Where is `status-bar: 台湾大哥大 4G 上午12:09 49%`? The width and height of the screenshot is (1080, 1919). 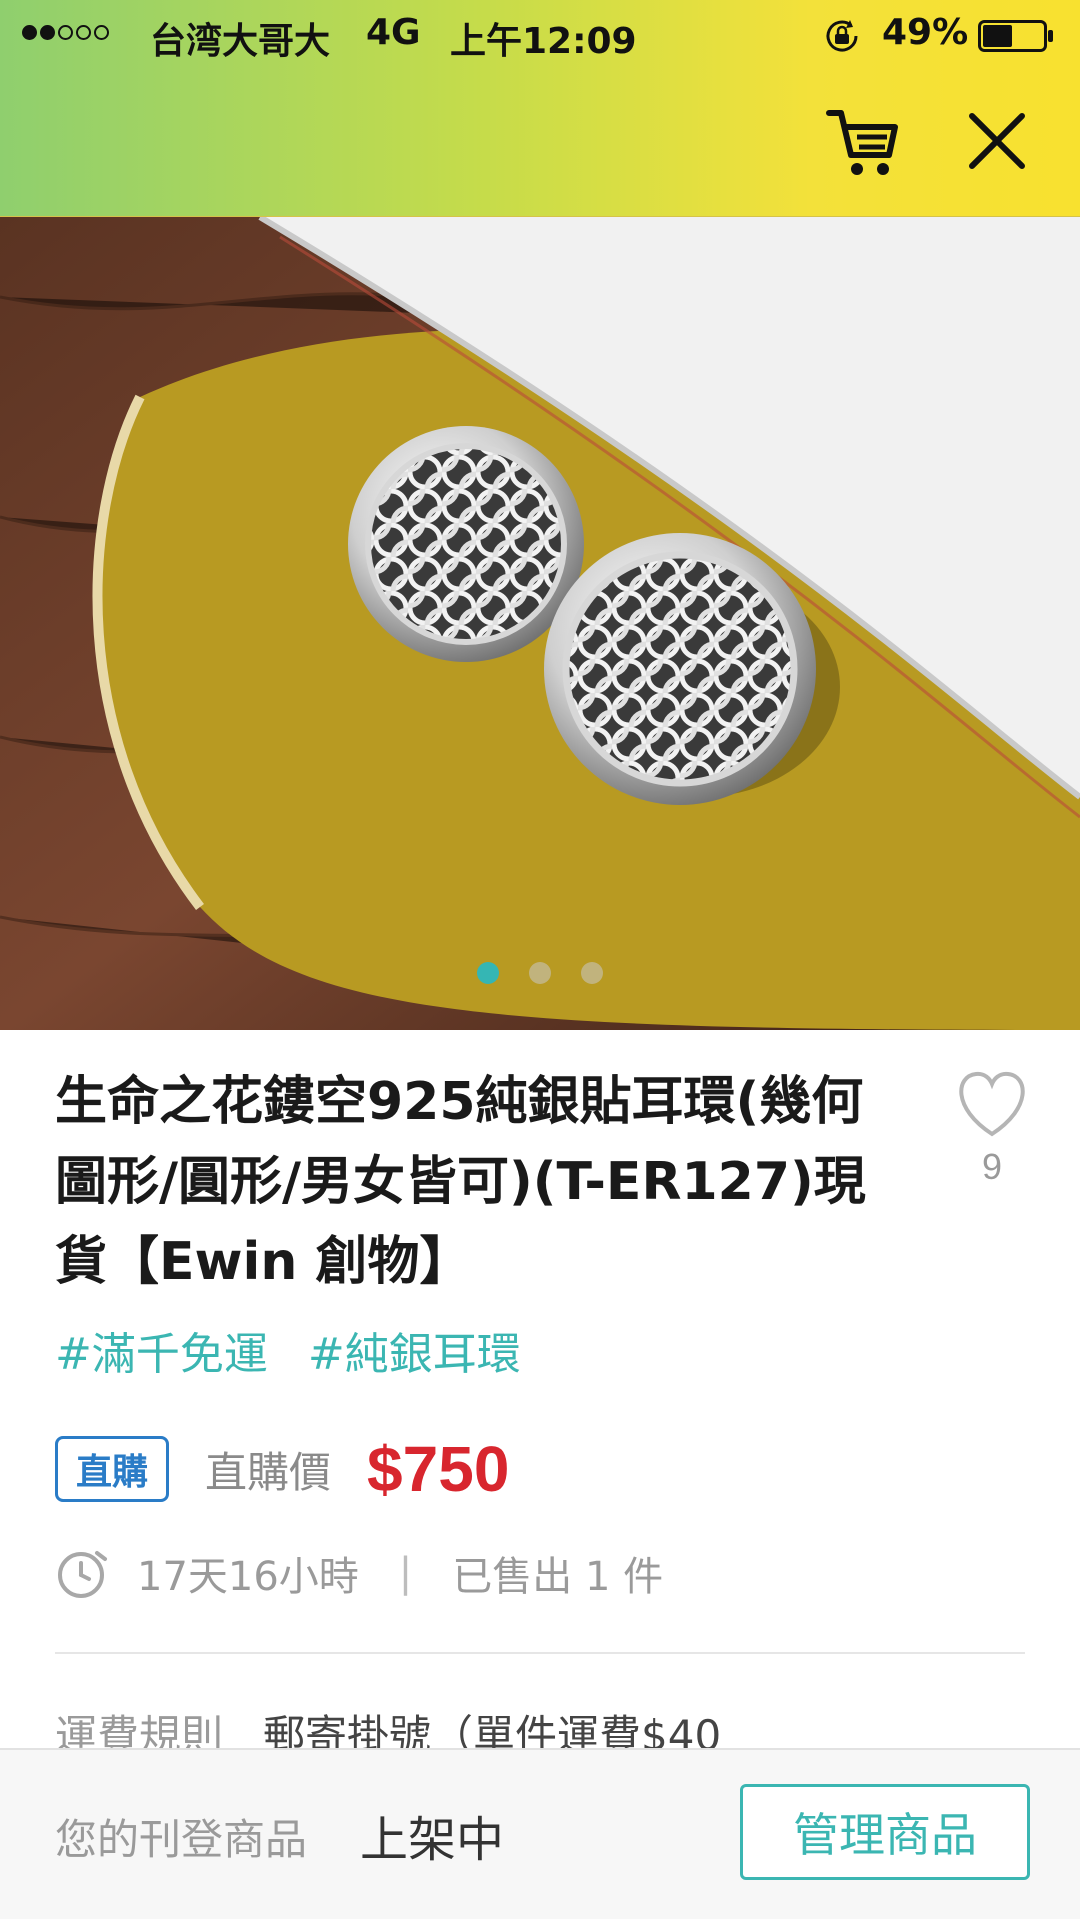 status-bar: 台湾大哥大 4G 上午12:09 49% is located at coordinates (540, 35).